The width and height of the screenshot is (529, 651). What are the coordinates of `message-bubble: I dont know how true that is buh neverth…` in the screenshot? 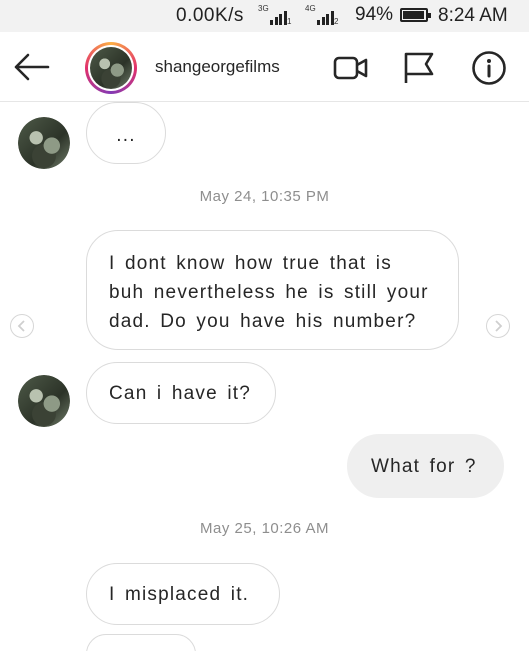 It's located at (272, 290).